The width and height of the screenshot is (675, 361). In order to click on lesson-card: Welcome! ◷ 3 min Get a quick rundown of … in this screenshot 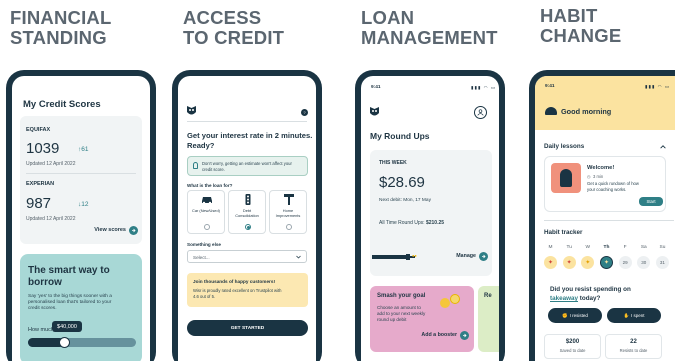, I will do `click(605, 184)`.